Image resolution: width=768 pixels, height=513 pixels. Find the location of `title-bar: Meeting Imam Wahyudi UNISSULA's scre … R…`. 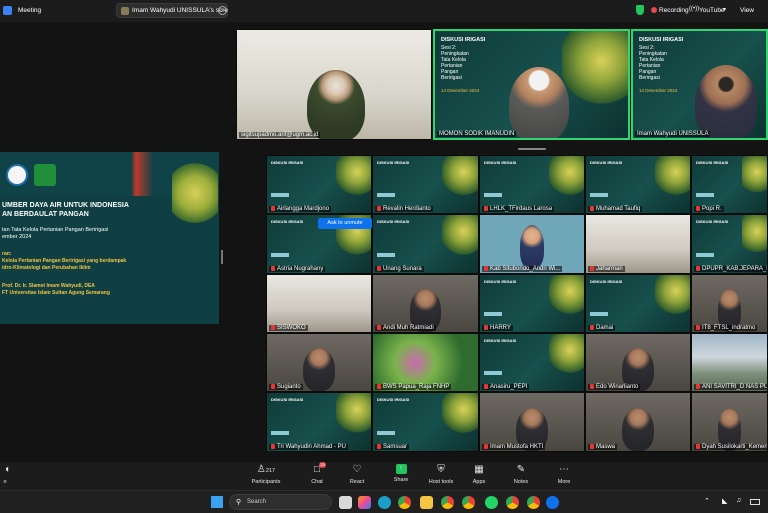

title-bar: Meeting Imam Wahyudi UNISSULA's scre … R… is located at coordinates (384, 11).